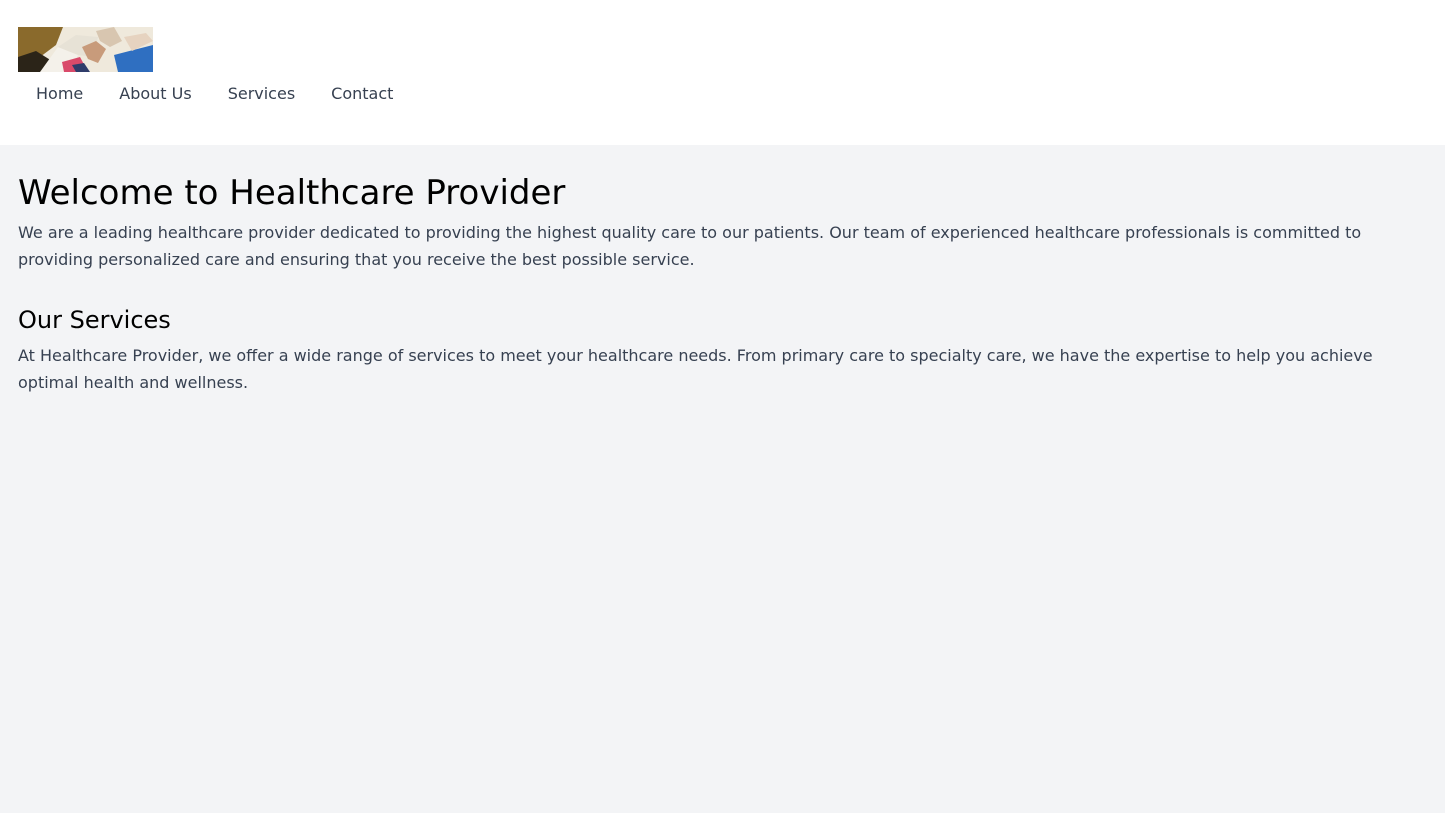  Describe the element at coordinates (155, 94) in the screenshot. I see `nav-about-link: About Us` at that location.